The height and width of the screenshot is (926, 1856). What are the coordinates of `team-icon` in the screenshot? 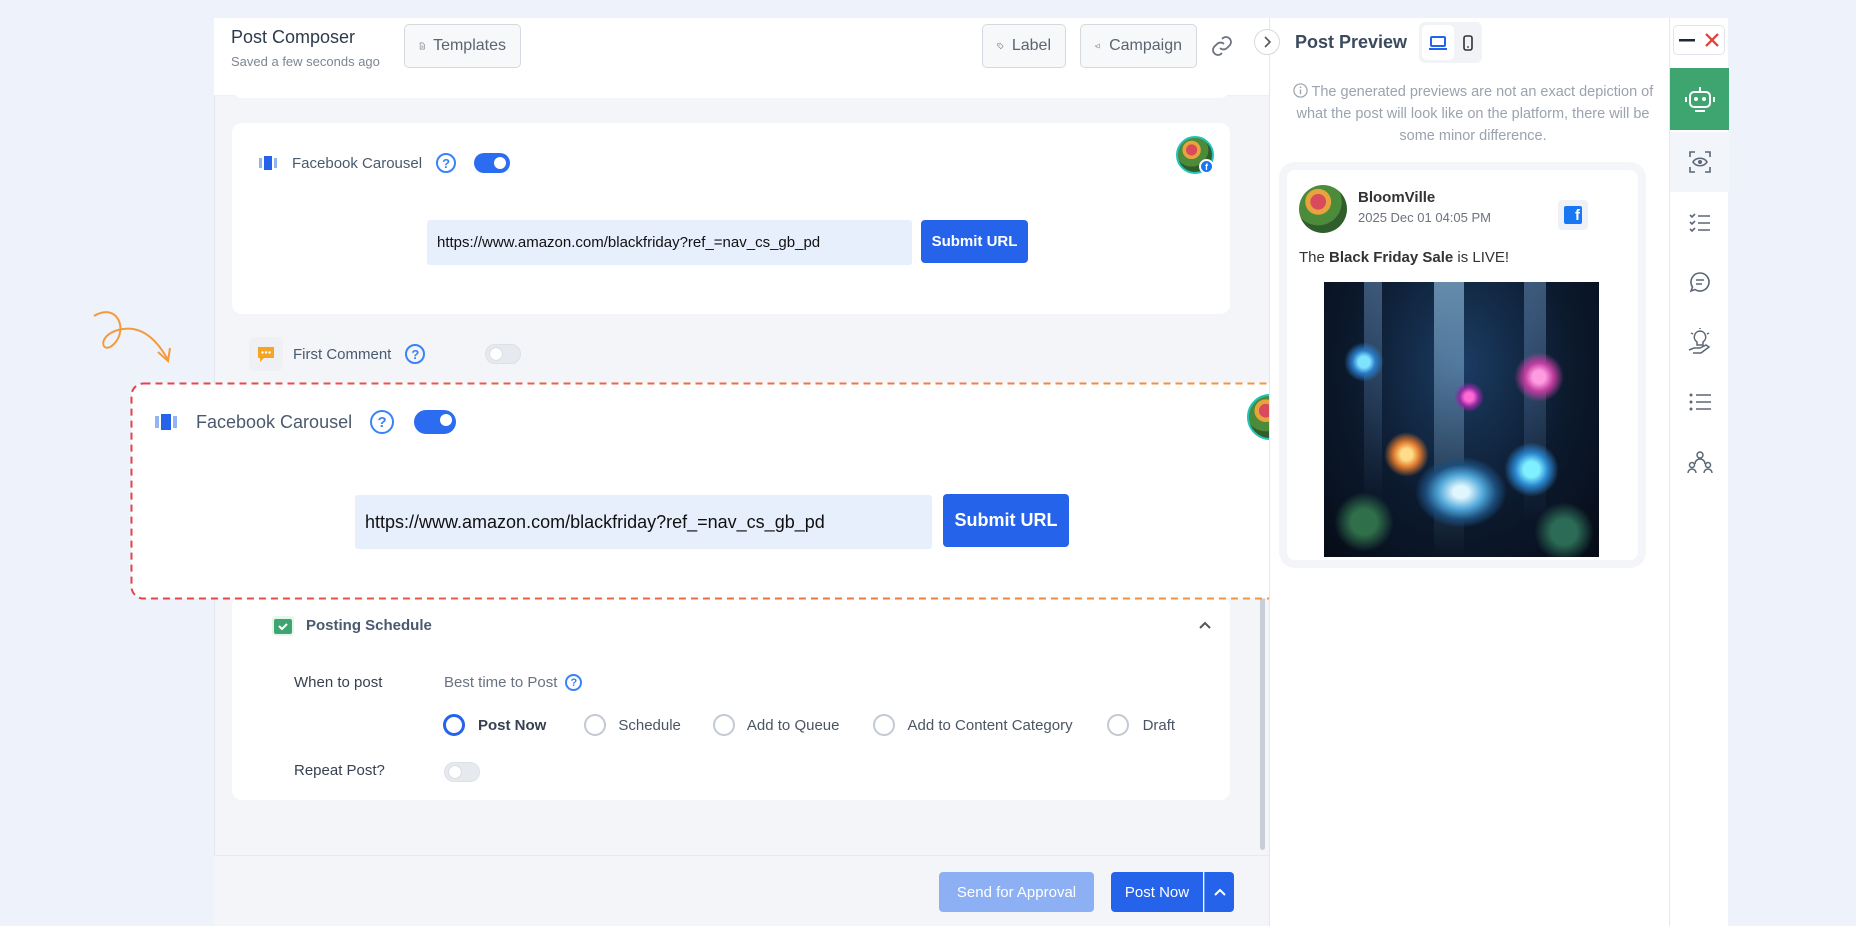 It's located at (1699, 462).